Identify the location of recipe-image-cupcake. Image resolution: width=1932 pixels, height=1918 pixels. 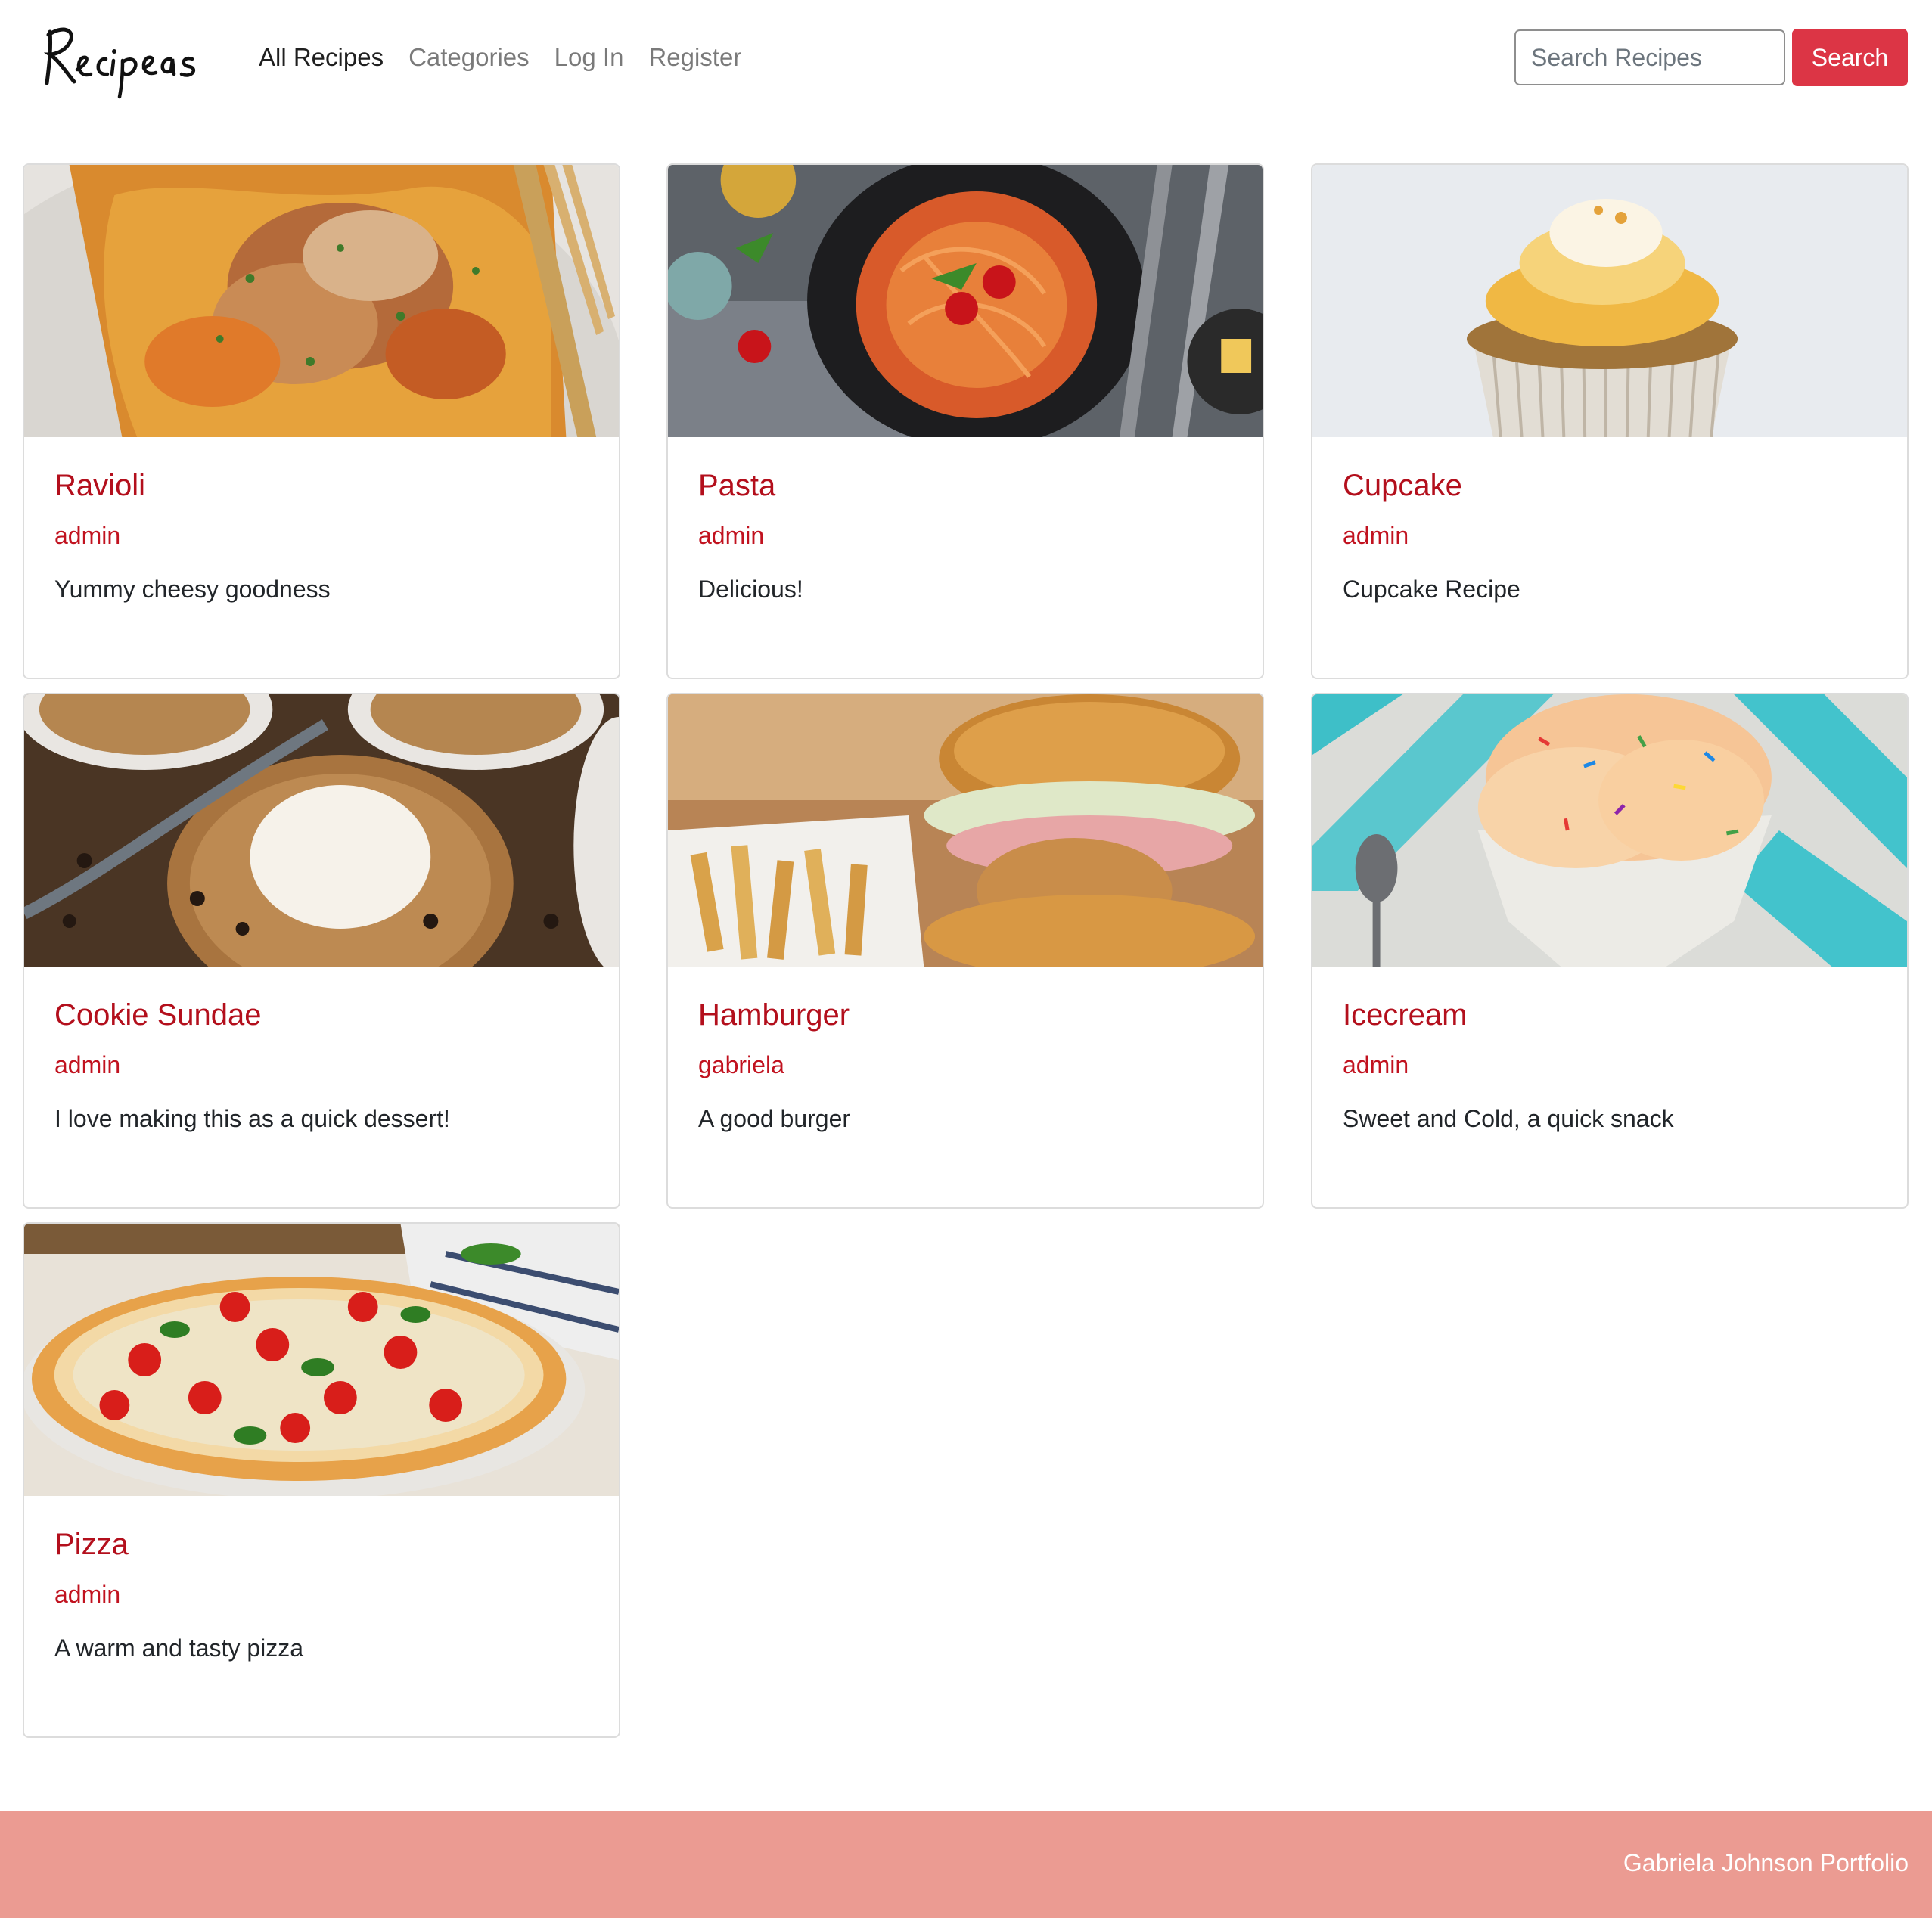
(1609, 301).